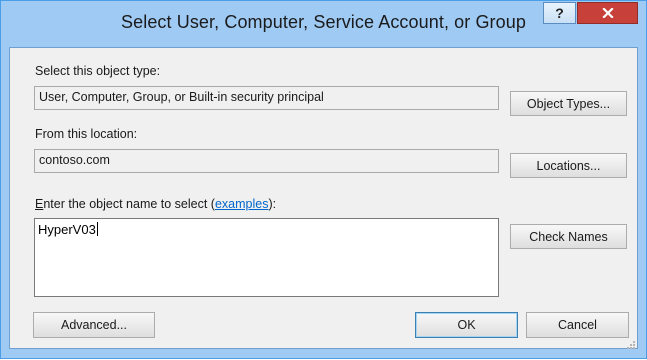 The width and height of the screenshot is (647, 360). What do you see at coordinates (242, 204) in the screenshot?
I see `examples-link: examples` at bounding box center [242, 204].